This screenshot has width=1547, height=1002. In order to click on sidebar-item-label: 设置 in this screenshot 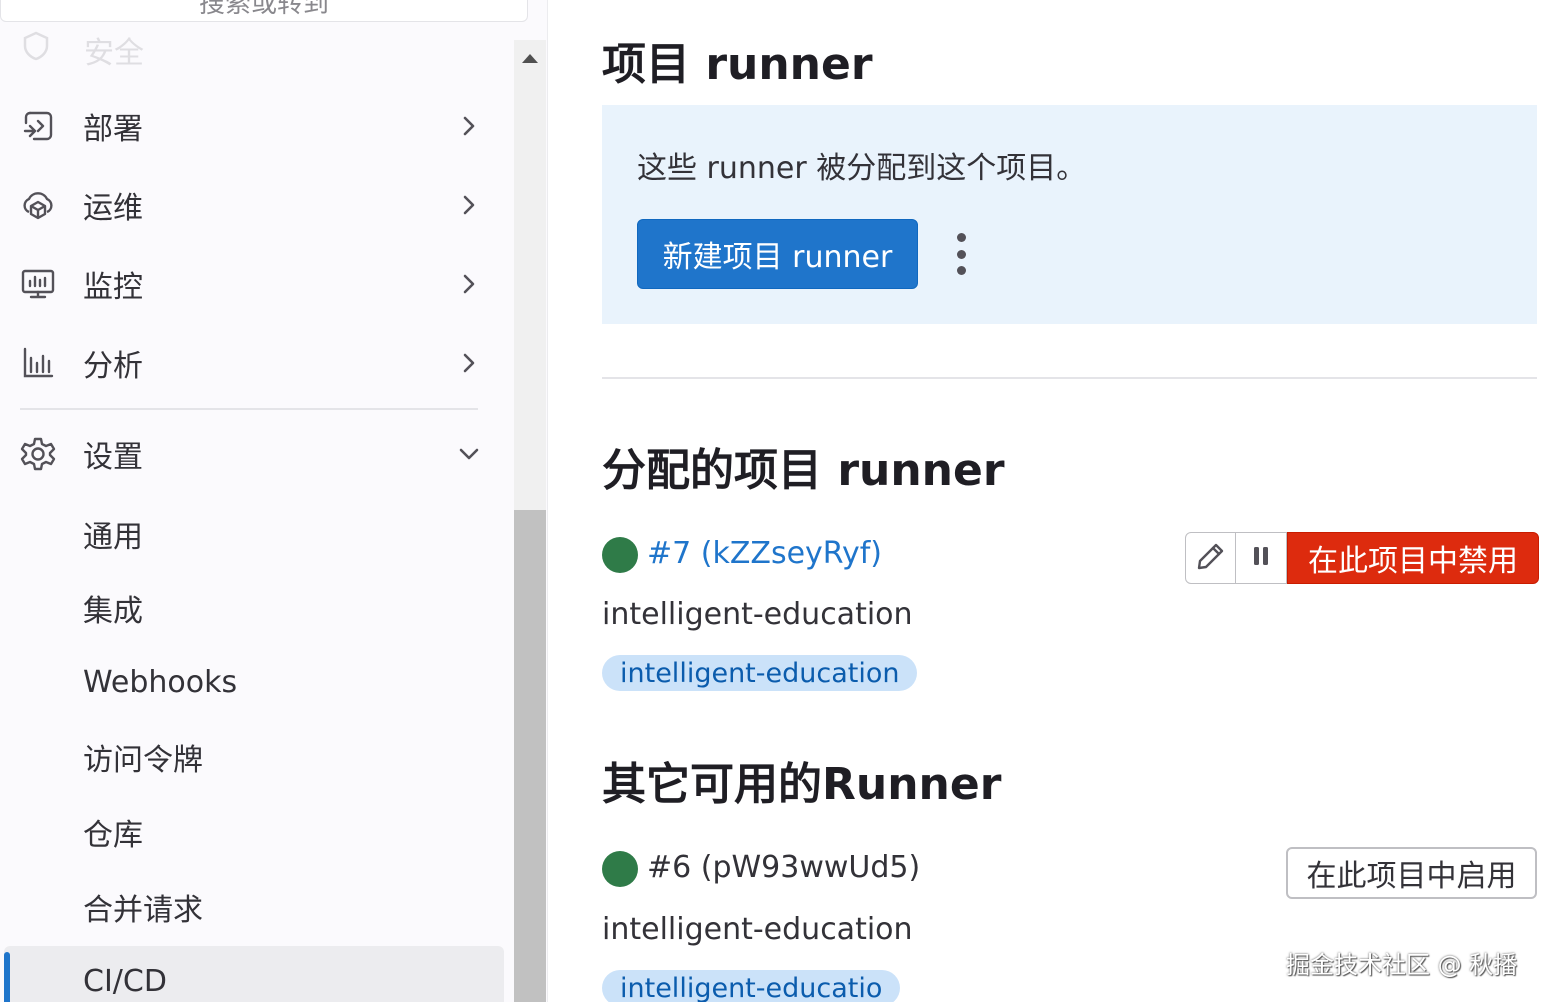, I will do `click(113, 457)`.